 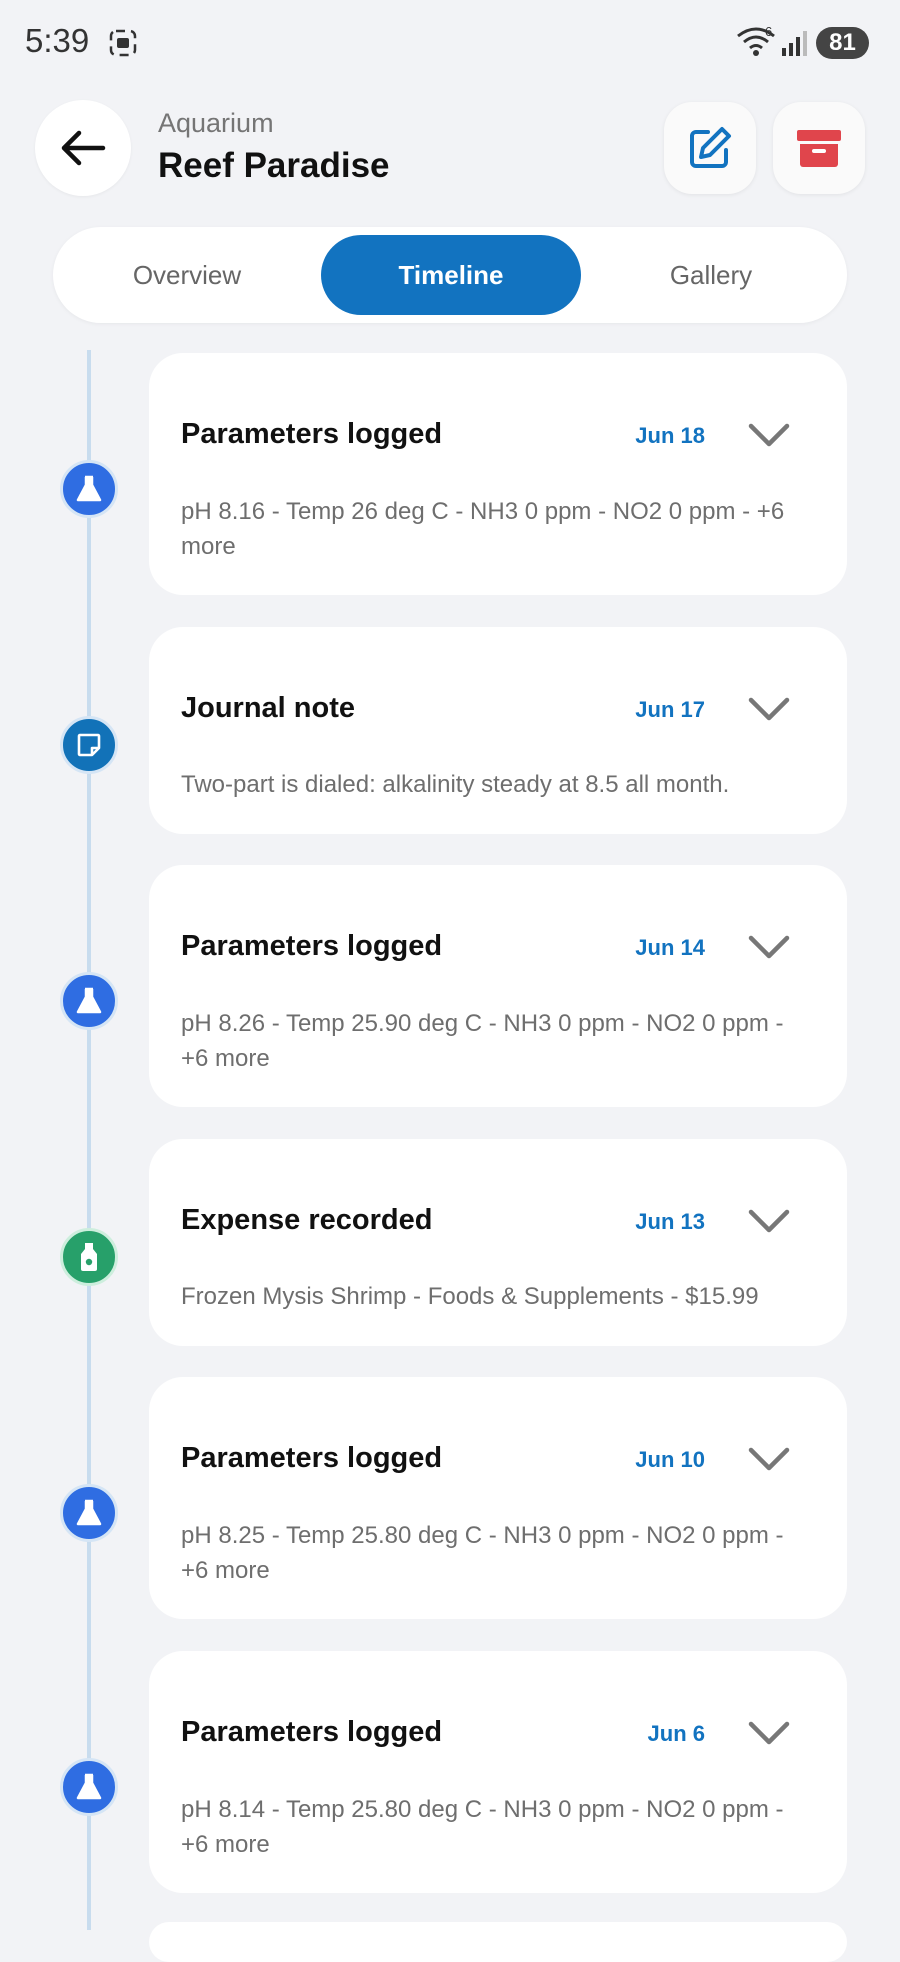 I want to click on timeline-card-date: Jun 18, so click(x=670, y=435).